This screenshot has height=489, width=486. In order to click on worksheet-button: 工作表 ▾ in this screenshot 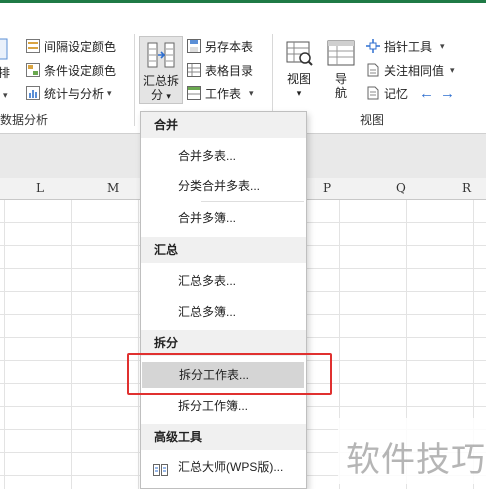, I will do `click(220, 93)`.